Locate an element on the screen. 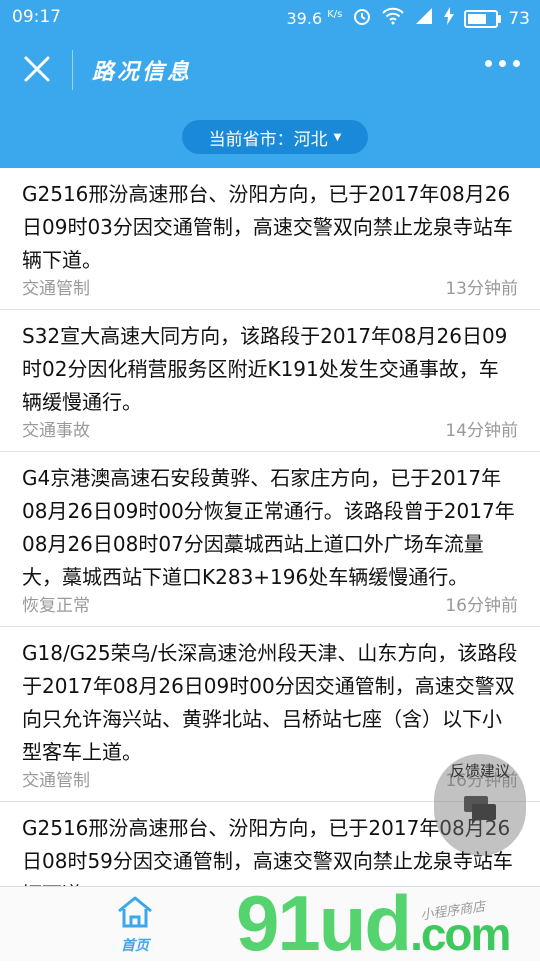 The height and width of the screenshot is (969, 540). more-options-icon is located at coordinates (502, 63).